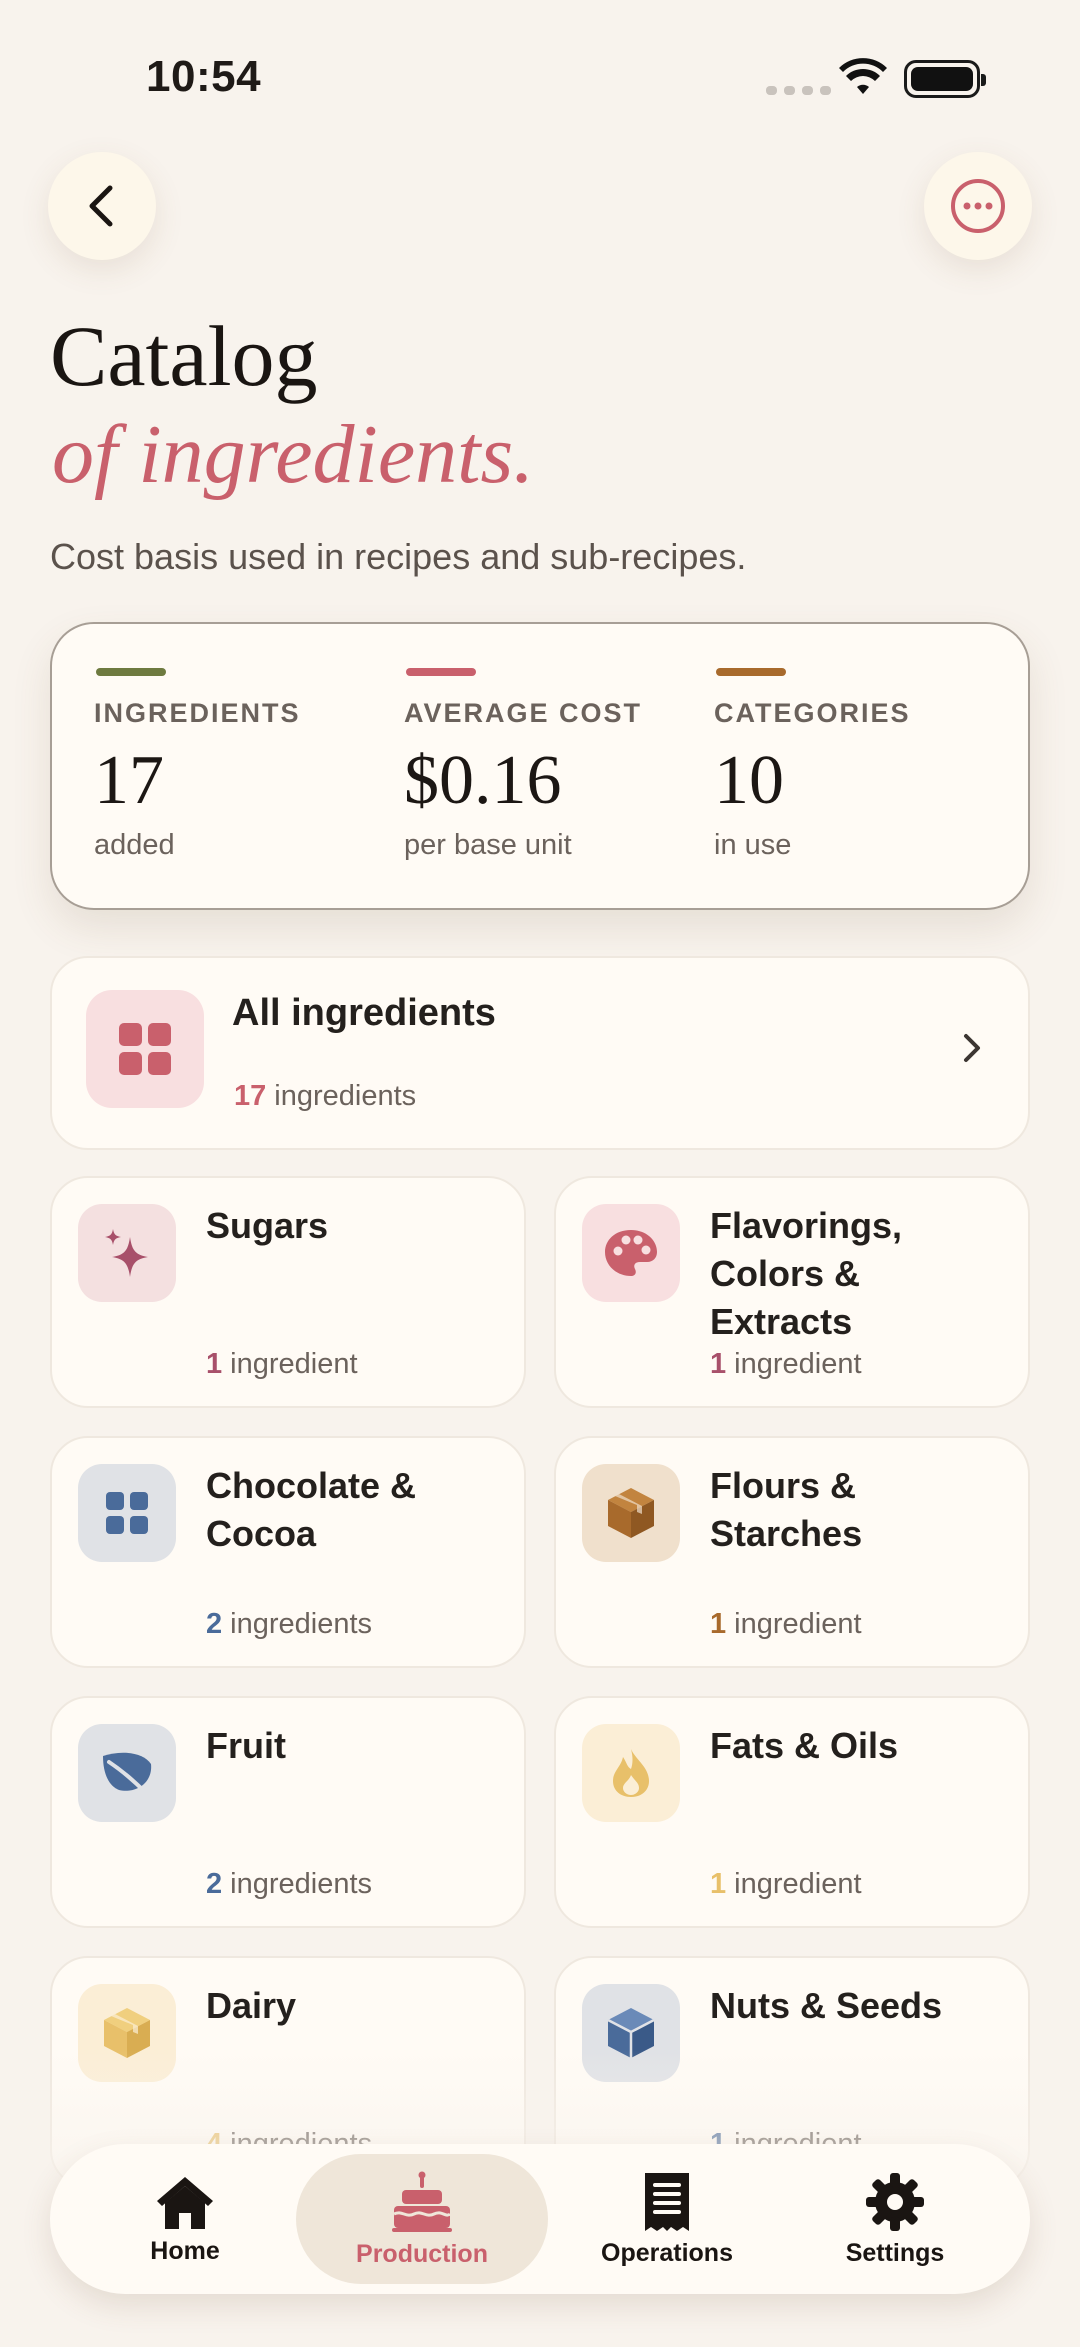 The width and height of the screenshot is (1080, 2347). What do you see at coordinates (204, 76) in the screenshot?
I see `status-time: 10:54` at bounding box center [204, 76].